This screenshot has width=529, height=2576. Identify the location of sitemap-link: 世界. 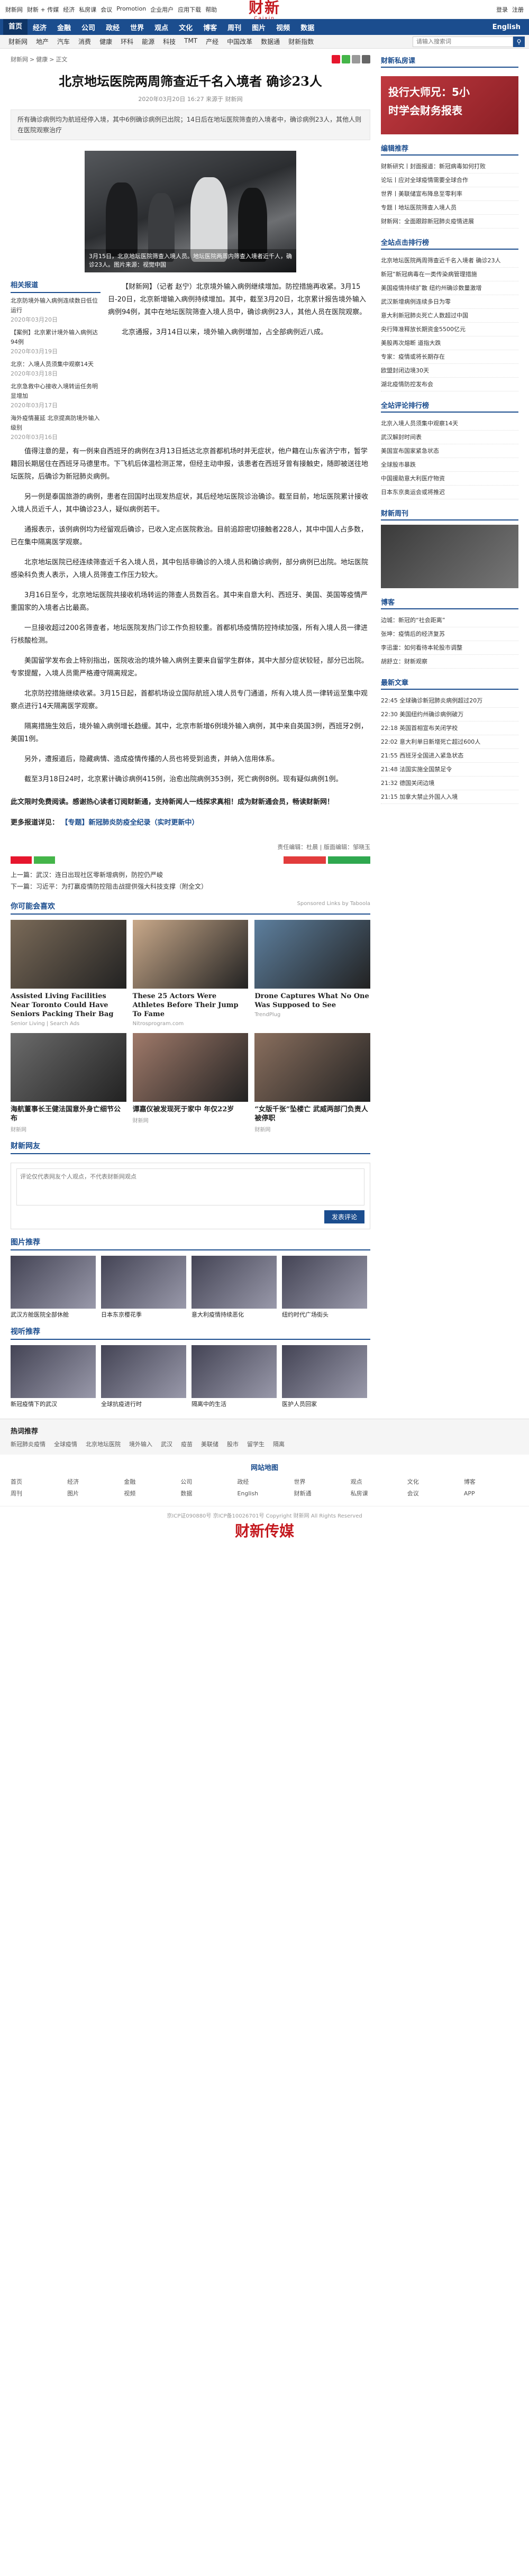
(321, 1482).